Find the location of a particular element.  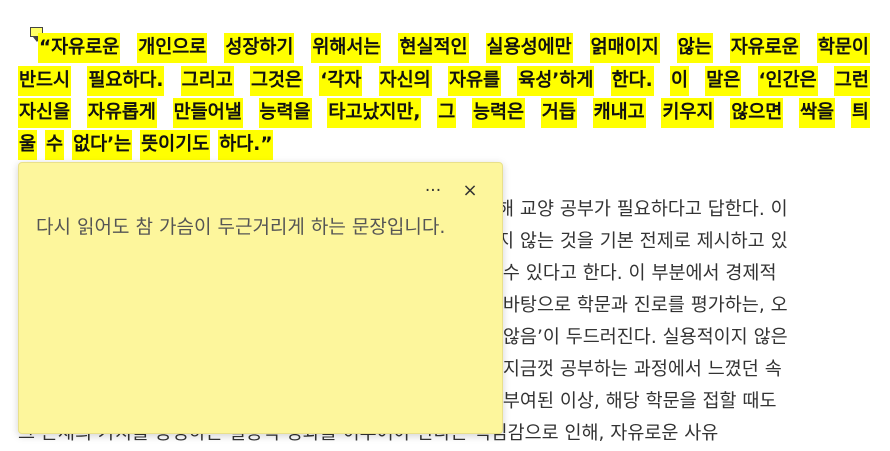

body-line: 선 지금껏 공부하는 과정에서 느꼈던 속 is located at coordinates (675, 370).